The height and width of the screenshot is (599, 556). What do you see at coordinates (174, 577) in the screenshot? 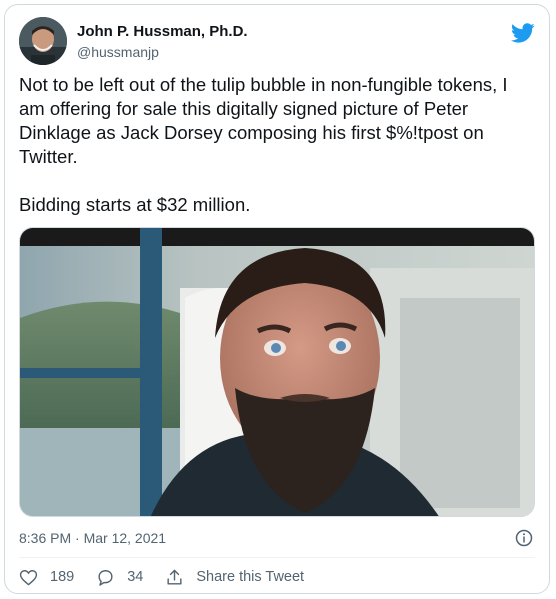
I see `share-icon` at bounding box center [174, 577].